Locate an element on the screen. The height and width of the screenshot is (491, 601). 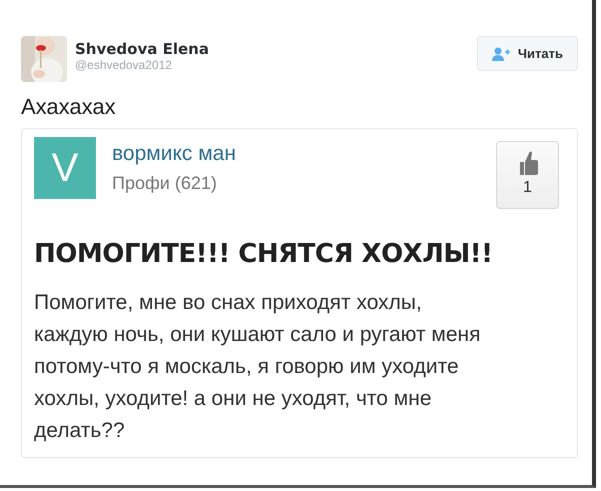
like-button: 1 is located at coordinates (527, 175).